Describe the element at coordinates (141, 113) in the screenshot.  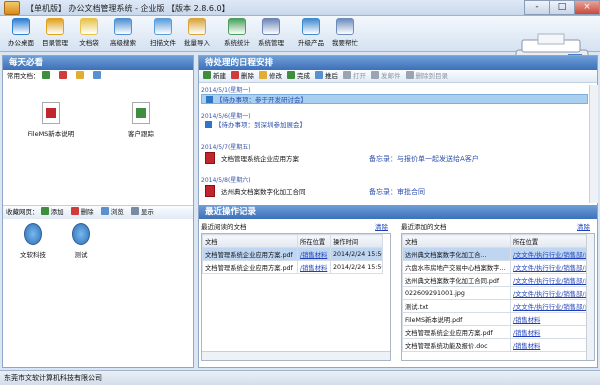
I see `spreadsheet-file-icon` at that location.